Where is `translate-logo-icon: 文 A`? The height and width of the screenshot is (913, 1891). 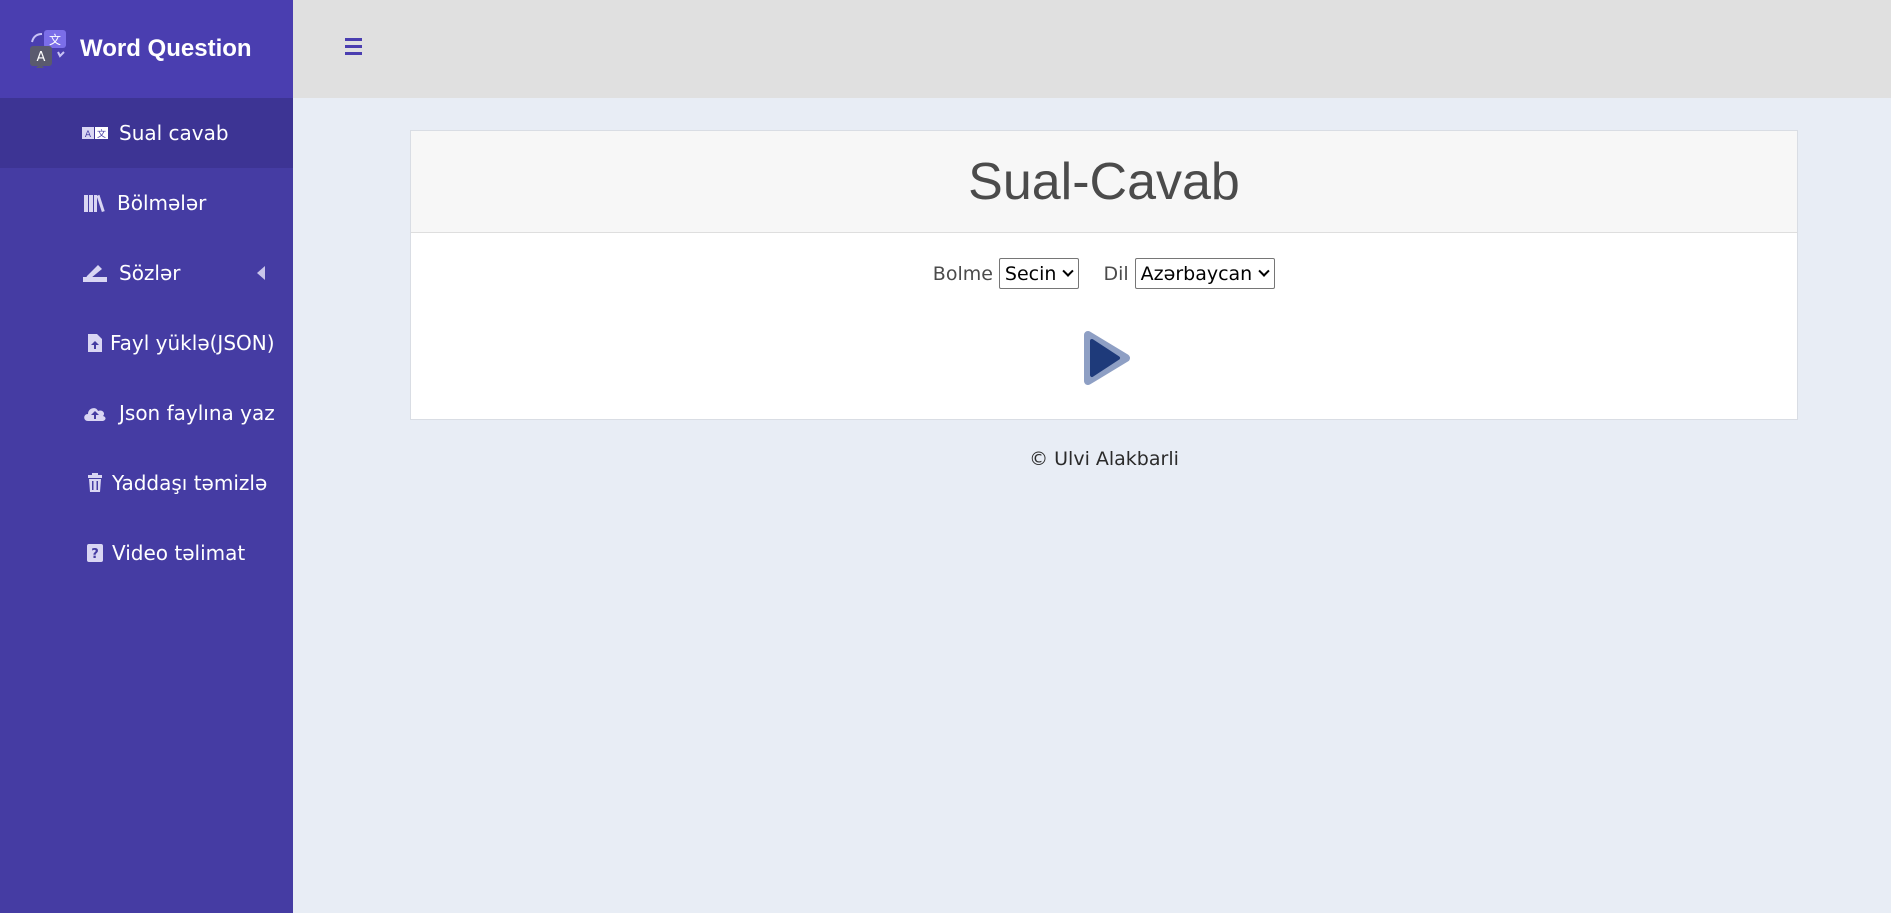
translate-logo-icon: 文 A is located at coordinates (49, 49).